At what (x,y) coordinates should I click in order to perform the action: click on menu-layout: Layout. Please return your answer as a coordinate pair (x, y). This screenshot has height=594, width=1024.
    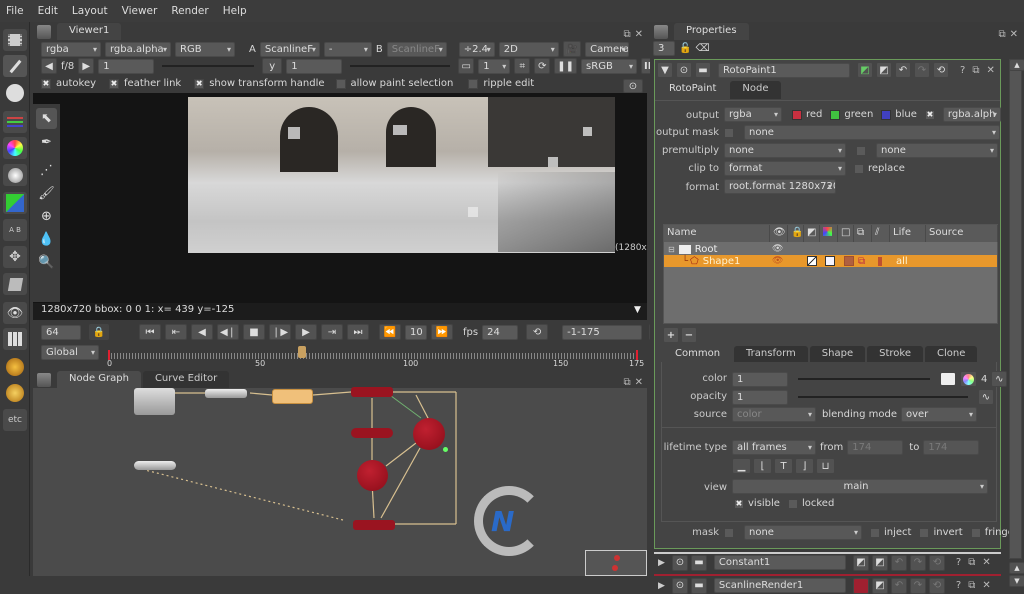
    Looking at the image, I should click on (91, 11).